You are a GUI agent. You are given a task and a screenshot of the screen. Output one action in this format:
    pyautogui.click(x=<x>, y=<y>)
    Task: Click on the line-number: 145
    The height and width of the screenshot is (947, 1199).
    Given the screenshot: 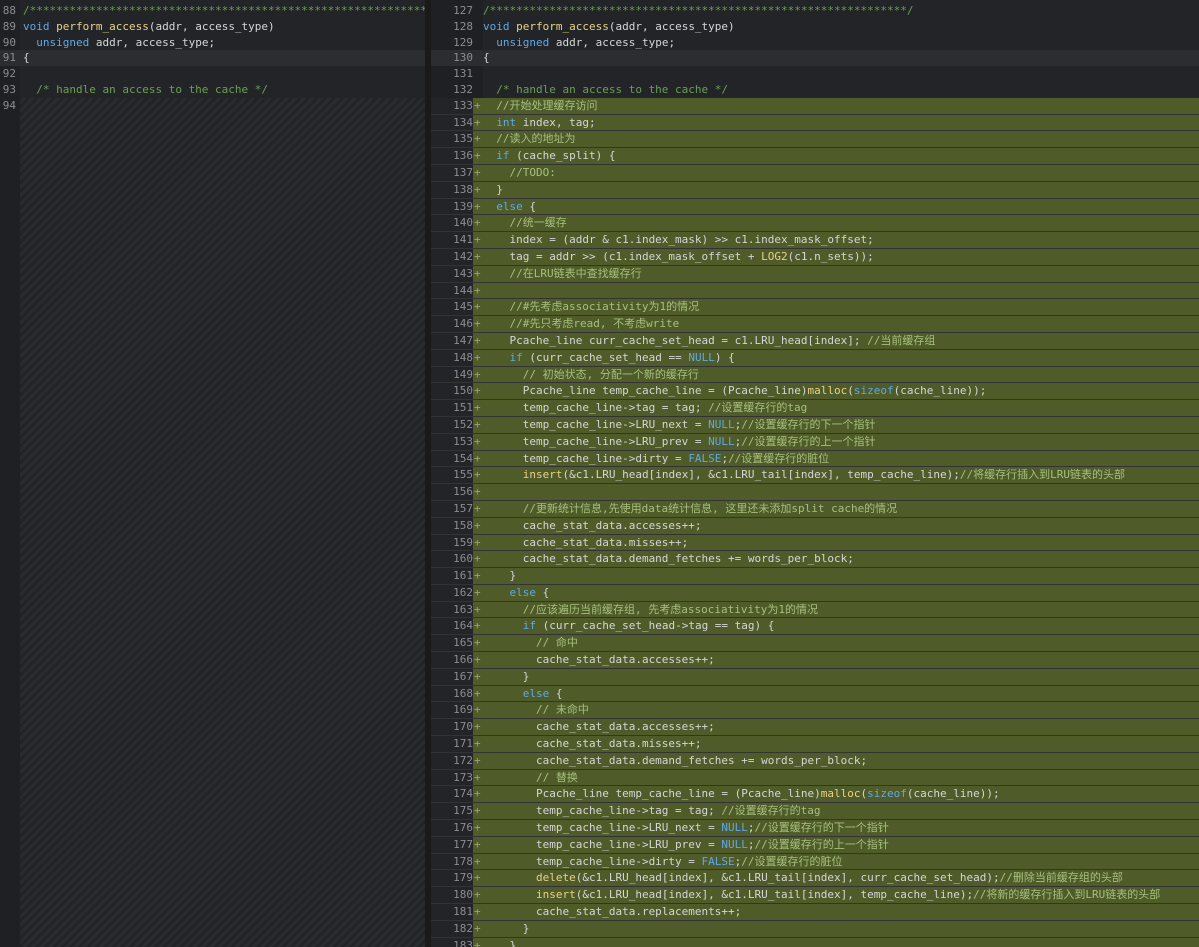 What is the action you would take?
    pyautogui.click(x=452, y=307)
    